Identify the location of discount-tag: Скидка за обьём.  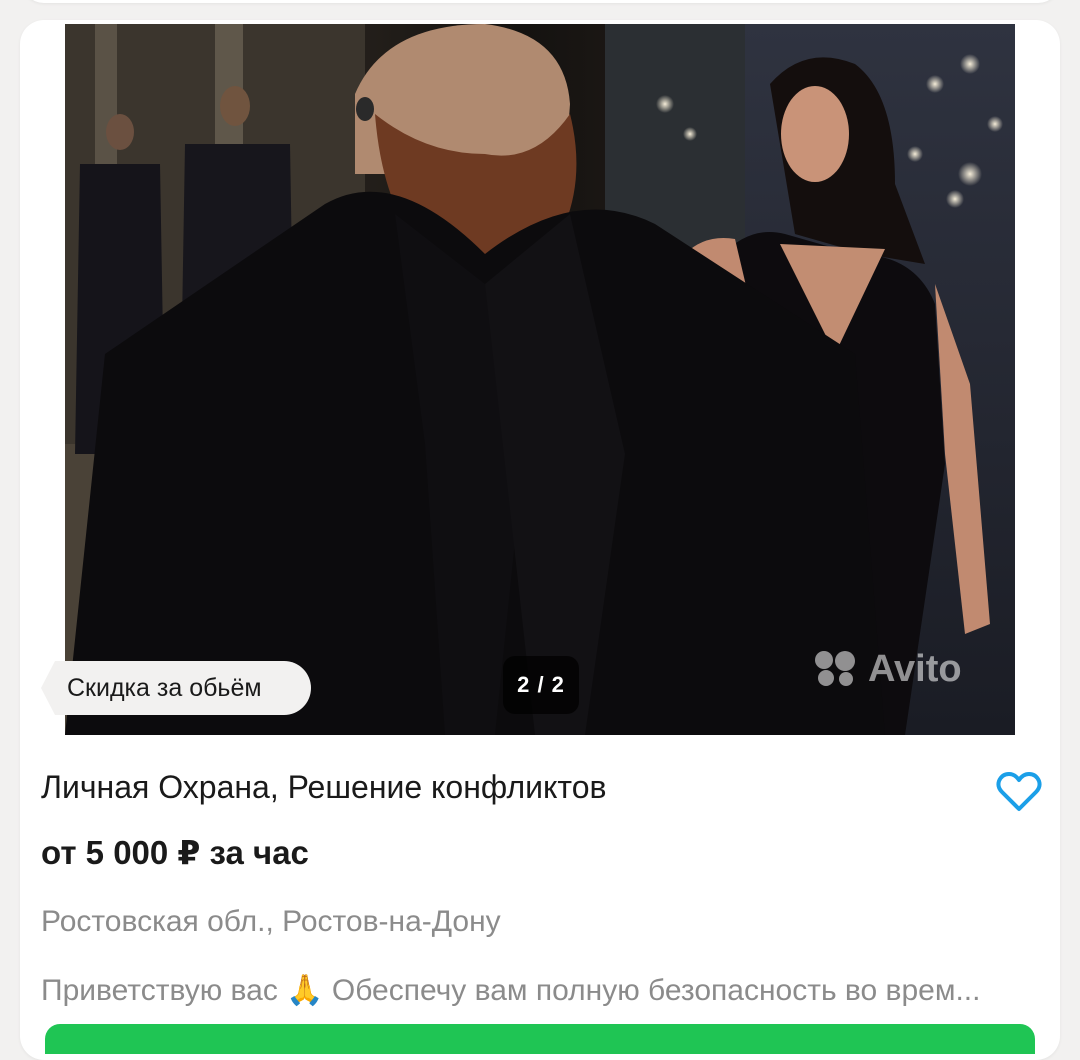
(176, 688).